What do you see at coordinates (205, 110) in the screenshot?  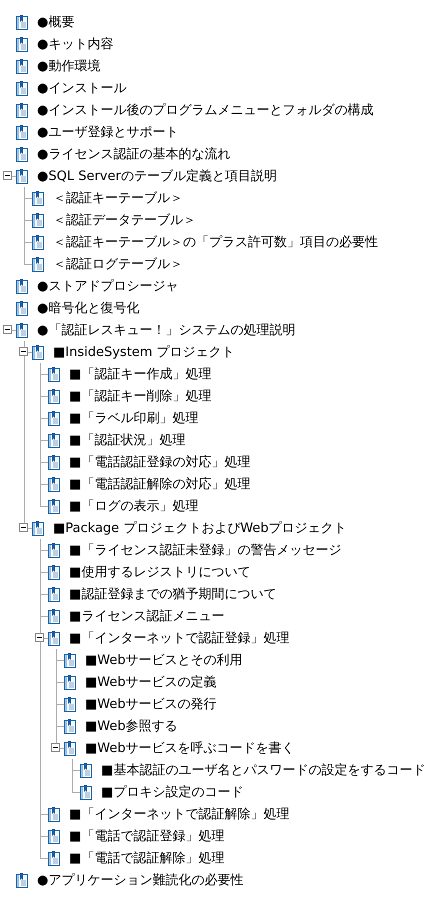 I see `tree-item: ●インストール後のプログラムメニューとフォルダの構成` at bounding box center [205, 110].